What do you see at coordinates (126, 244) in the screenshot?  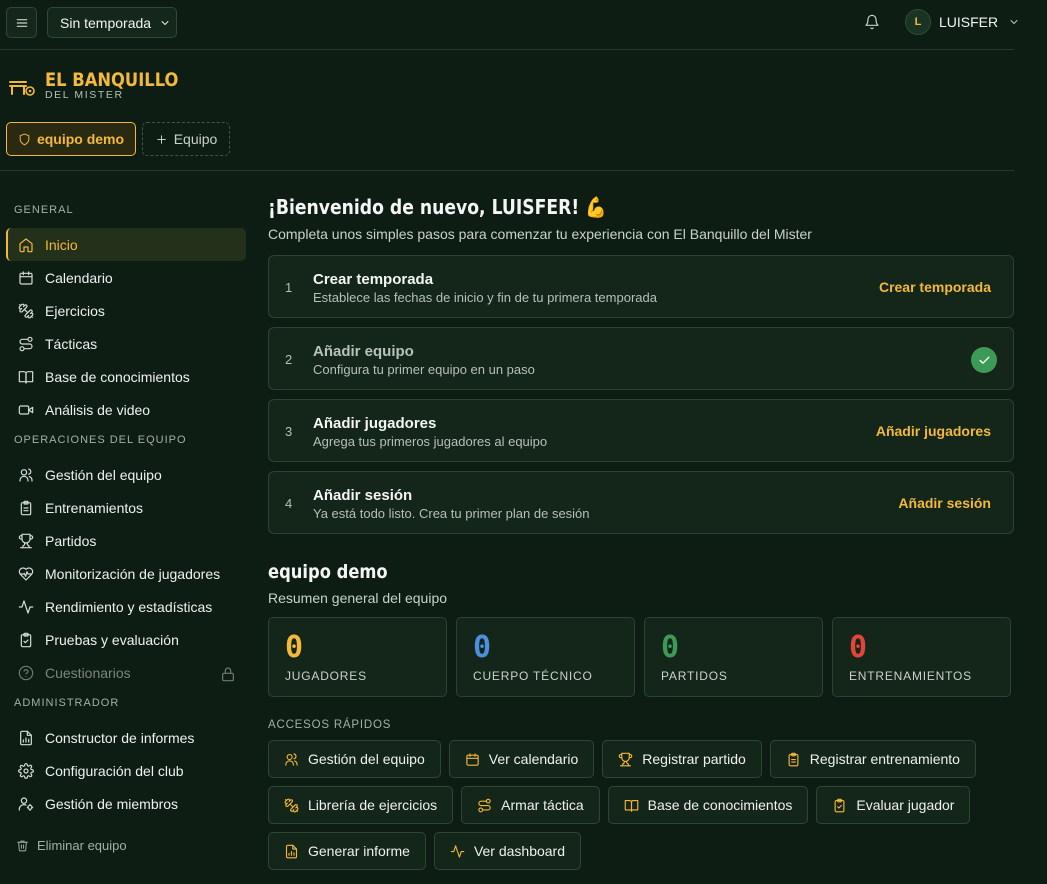 I see `sidebar-item-inicio: Inicio` at bounding box center [126, 244].